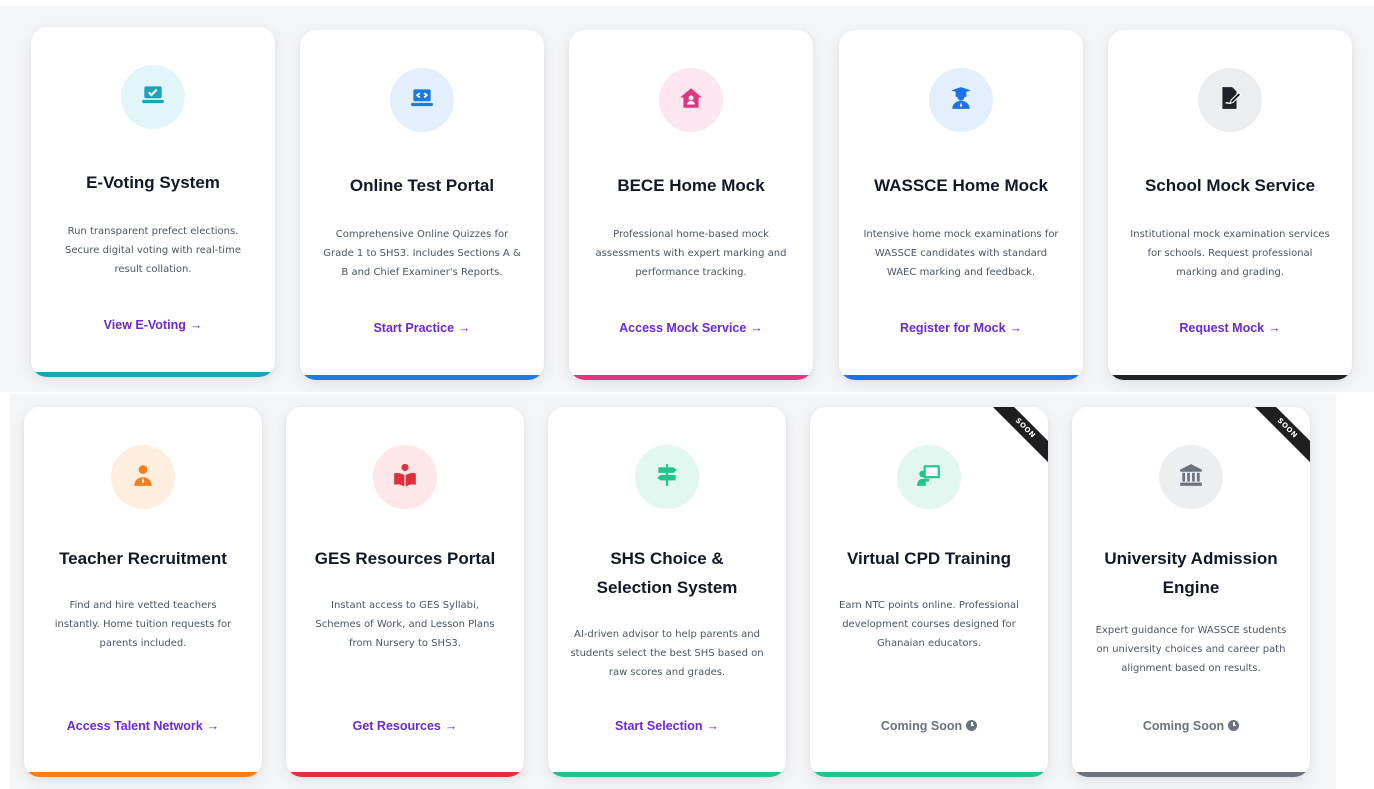 The image size is (1374, 789). I want to click on access-talent-network-link: Access Talent Network →, so click(143, 726).